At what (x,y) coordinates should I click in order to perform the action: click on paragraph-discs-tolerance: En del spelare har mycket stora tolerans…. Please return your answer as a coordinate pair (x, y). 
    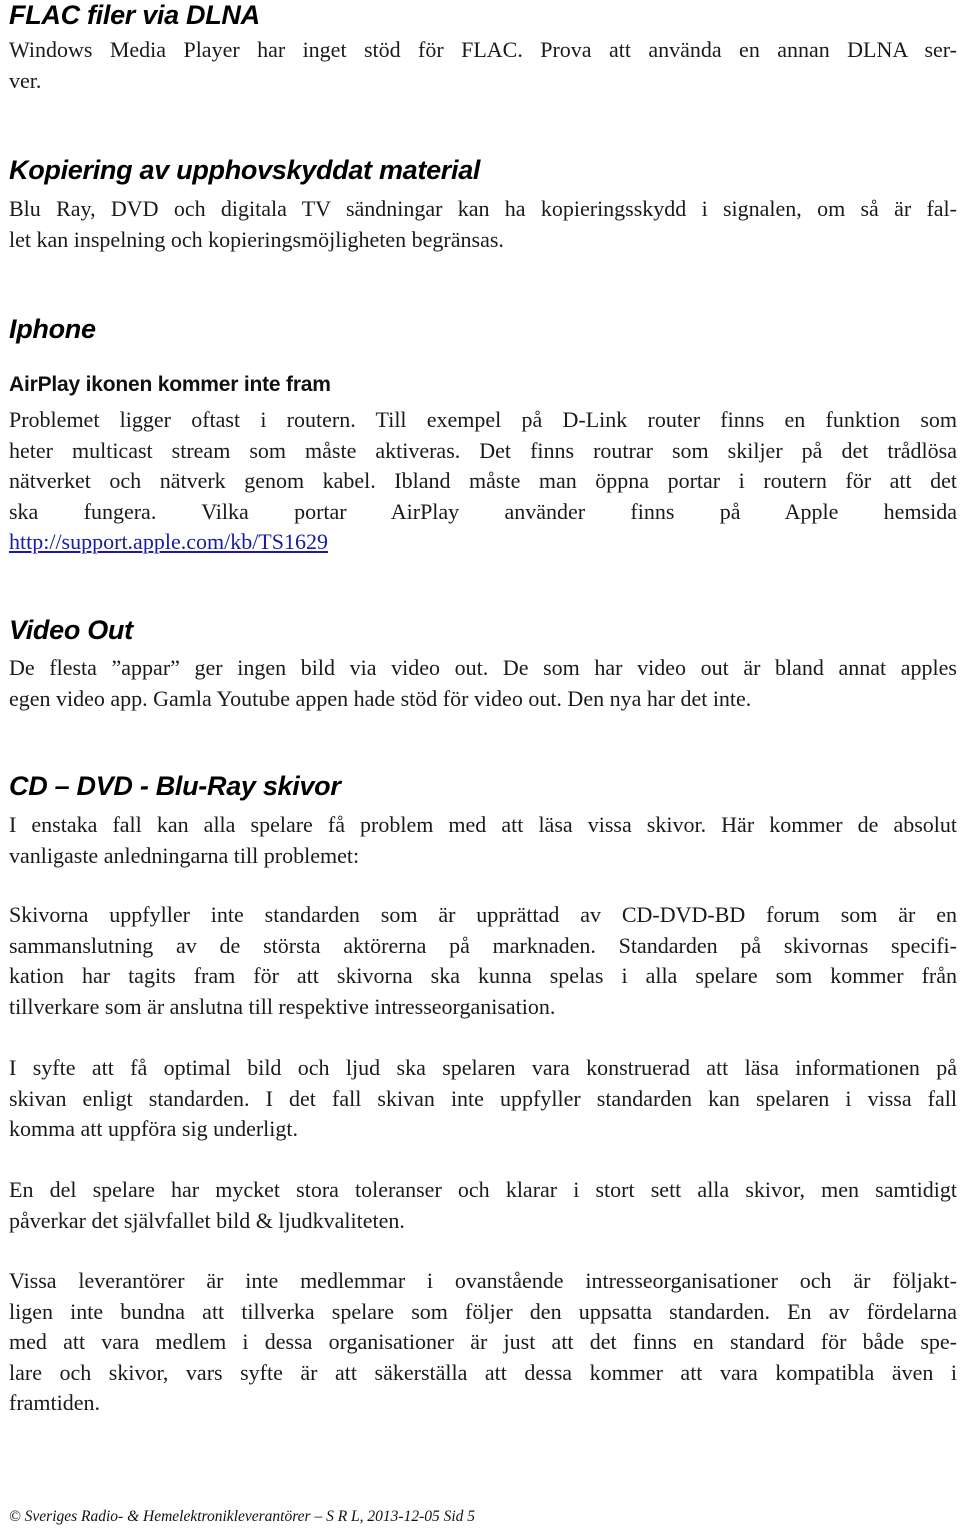
    Looking at the image, I should click on (483, 1205).